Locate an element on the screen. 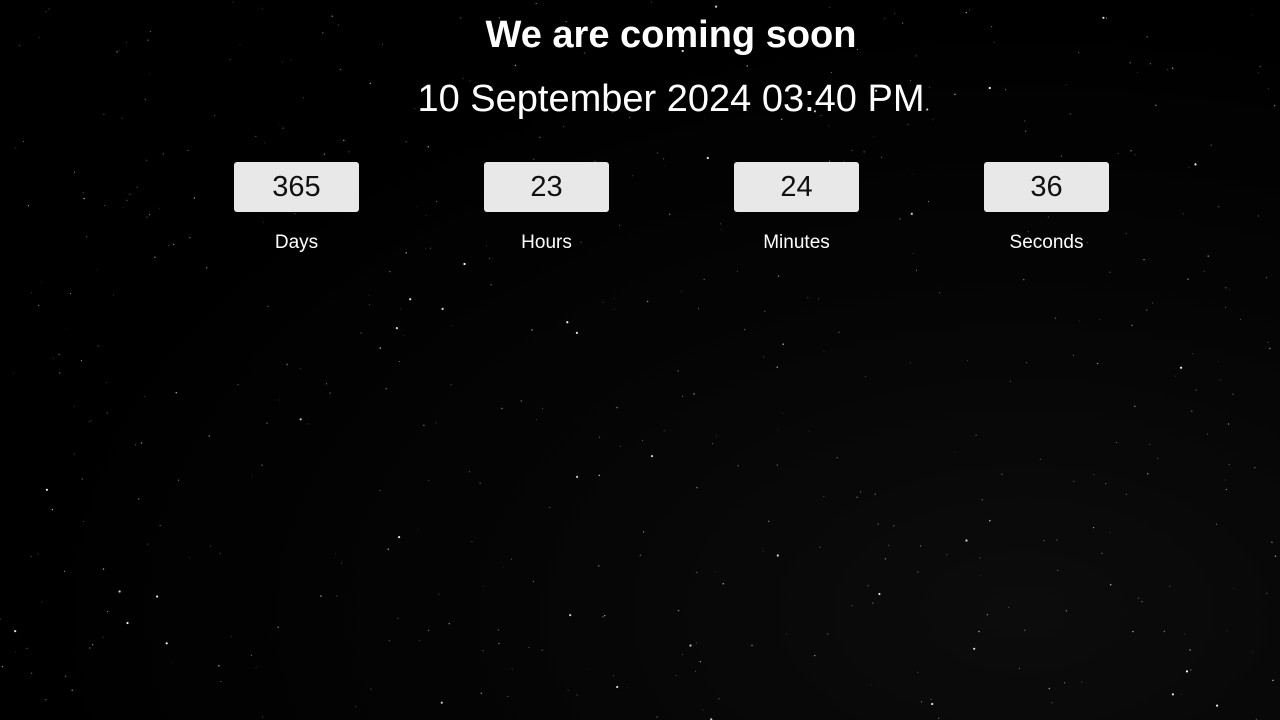 Image resolution: width=1280 pixels, height=720 pixels. days-label: Days is located at coordinates (296, 242).